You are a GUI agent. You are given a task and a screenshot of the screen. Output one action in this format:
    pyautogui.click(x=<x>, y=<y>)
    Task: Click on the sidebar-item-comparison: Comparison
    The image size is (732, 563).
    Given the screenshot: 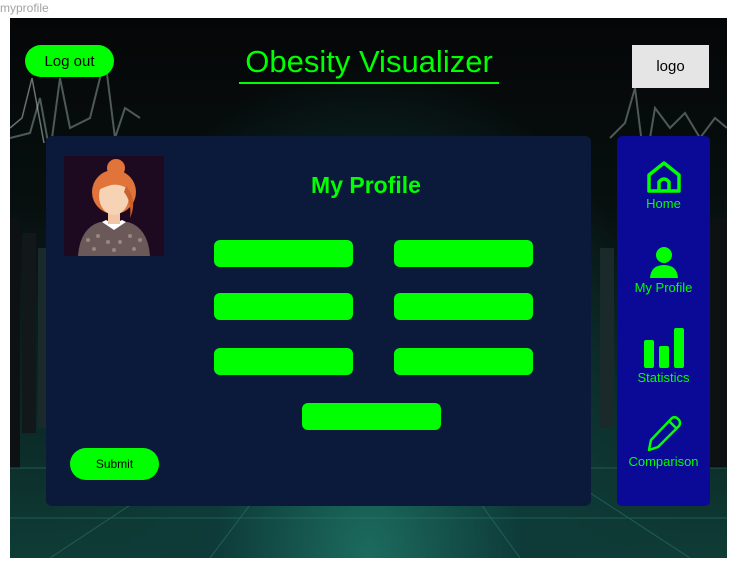 What is the action you would take?
    pyautogui.click(x=663, y=442)
    